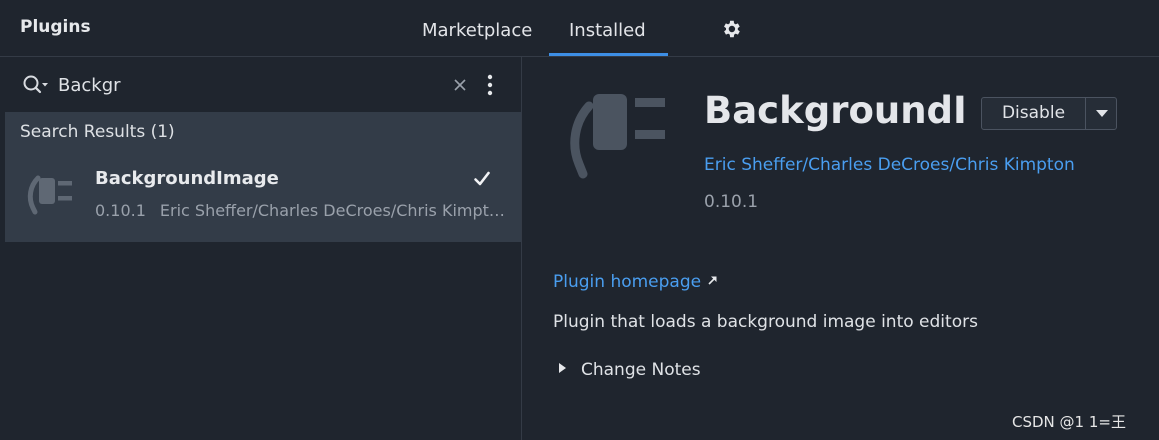 This screenshot has width=1159, height=440. Describe the element at coordinates (97, 132) in the screenshot. I see `results-header: Search Results (1)` at that location.